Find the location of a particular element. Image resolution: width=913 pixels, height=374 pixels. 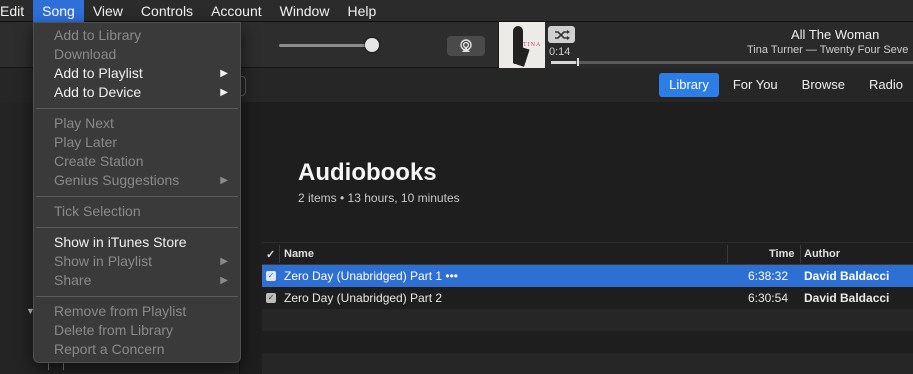

tab-library: Library is located at coordinates (689, 85).